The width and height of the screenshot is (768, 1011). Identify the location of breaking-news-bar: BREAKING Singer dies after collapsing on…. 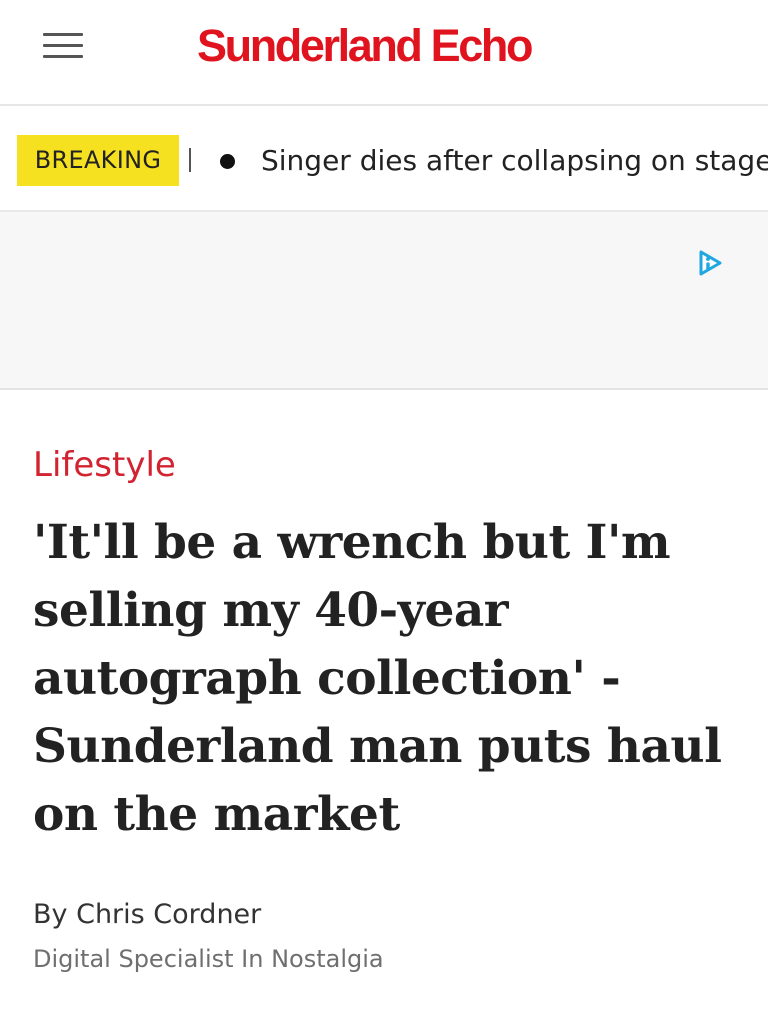
(384, 159).